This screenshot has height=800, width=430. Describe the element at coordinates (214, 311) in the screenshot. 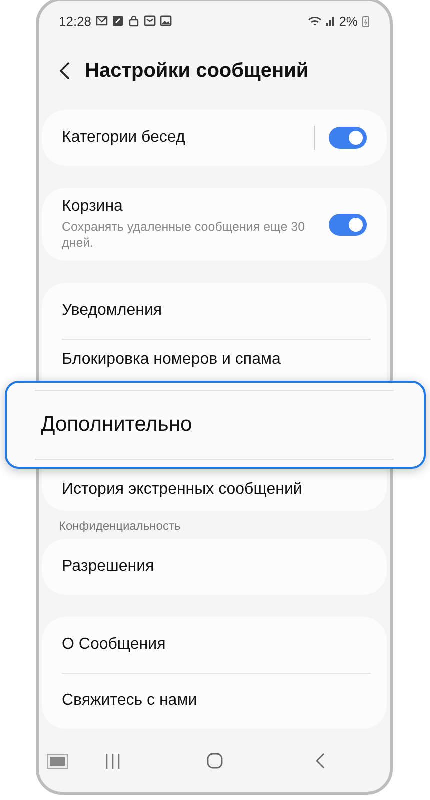

I see `menu-item: Уведомления` at that location.